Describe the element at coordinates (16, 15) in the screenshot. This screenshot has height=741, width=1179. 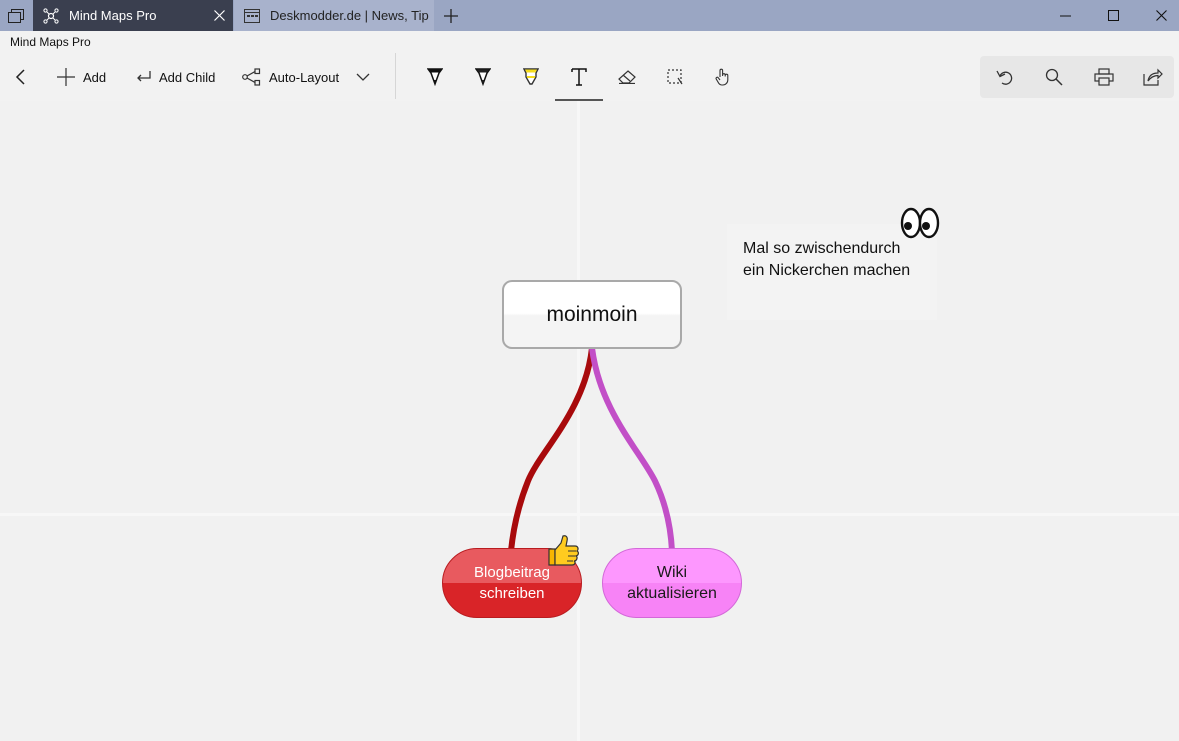
I see `tab-overview-icon` at that location.